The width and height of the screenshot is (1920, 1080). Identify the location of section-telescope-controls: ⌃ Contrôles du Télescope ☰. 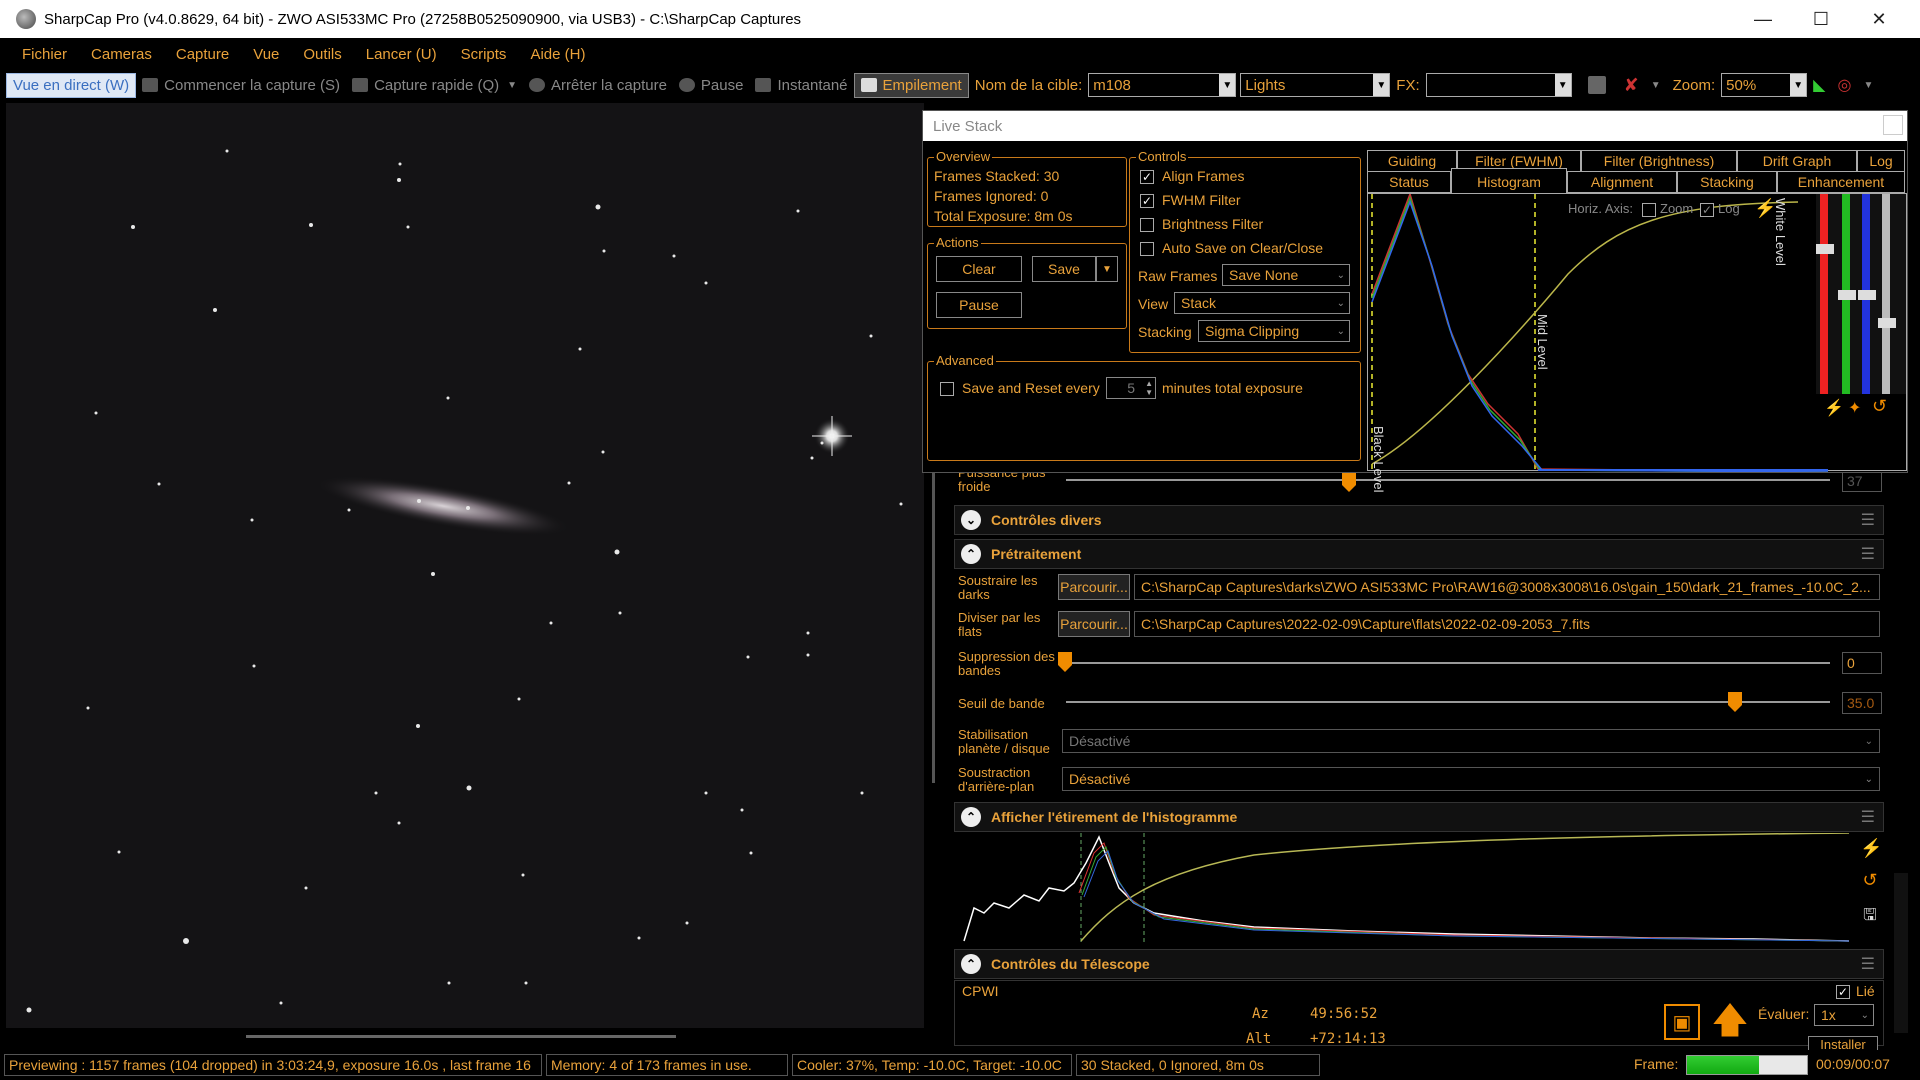
(1419, 964).